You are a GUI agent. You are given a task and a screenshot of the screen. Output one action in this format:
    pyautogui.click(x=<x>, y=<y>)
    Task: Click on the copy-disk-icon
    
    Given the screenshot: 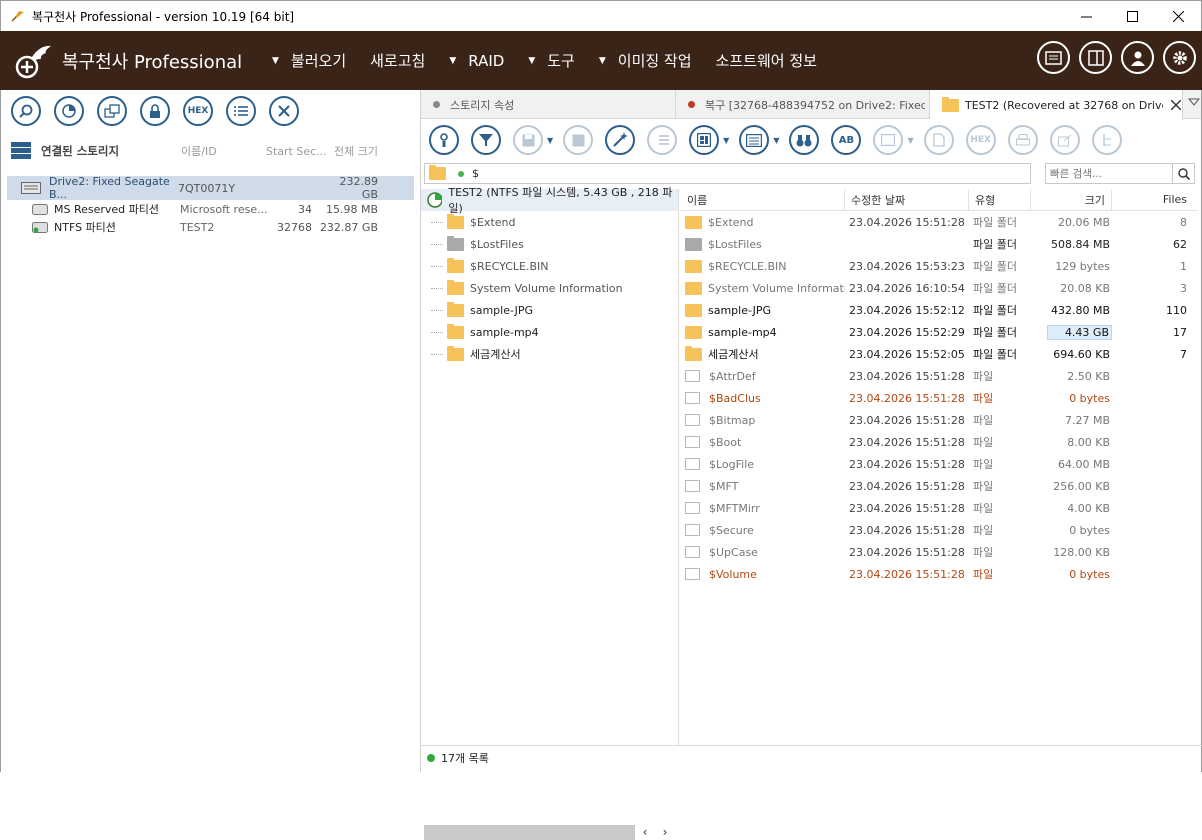 What is the action you would take?
    pyautogui.click(x=112, y=111)
    